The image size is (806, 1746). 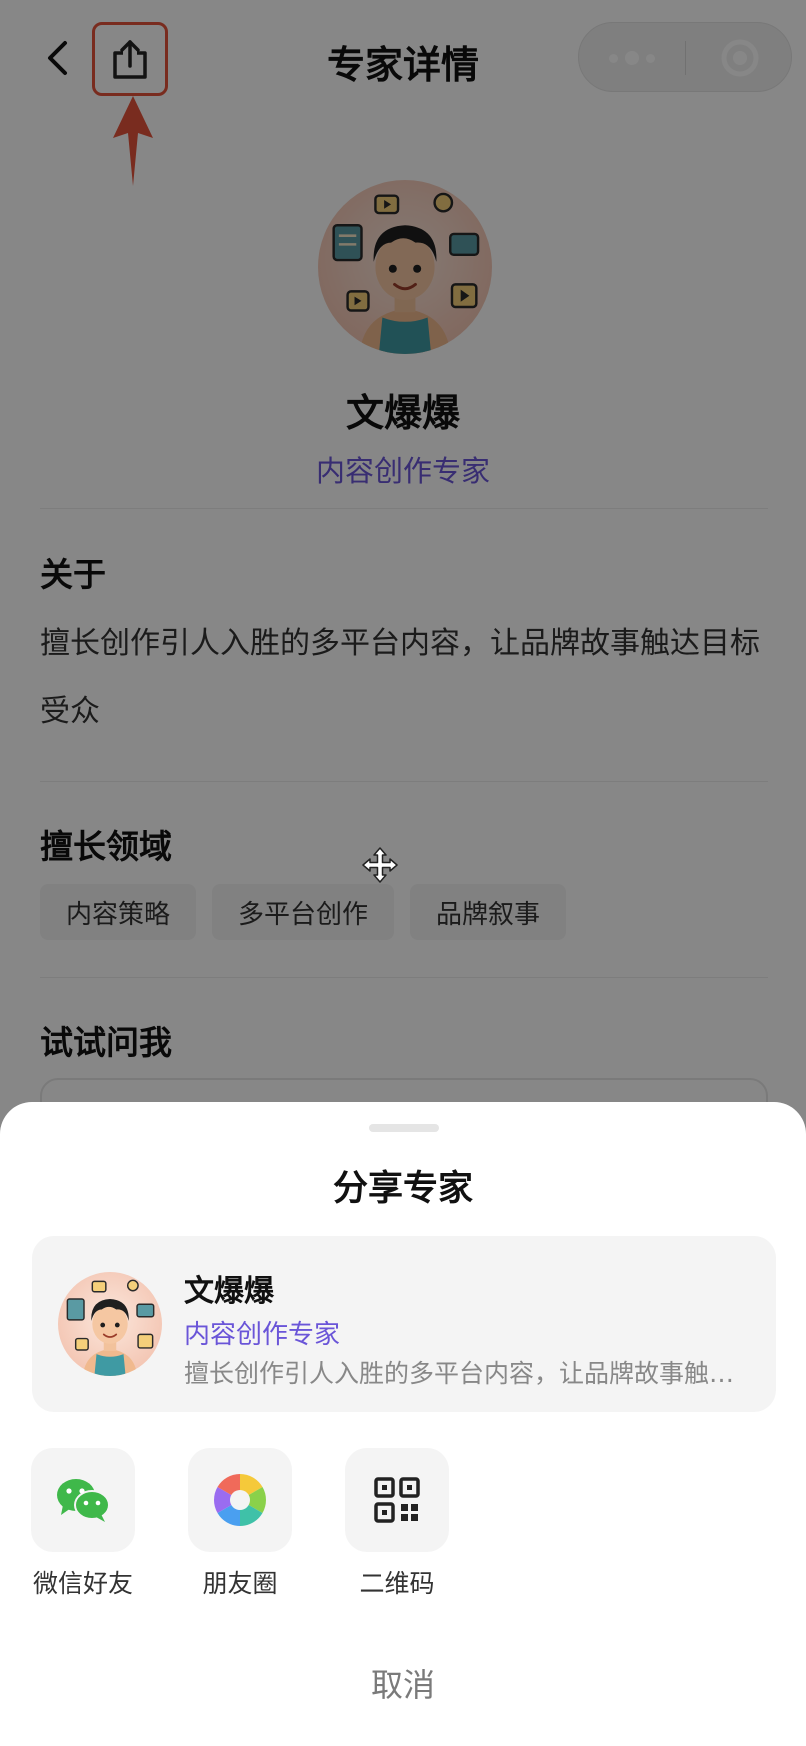 What do you see at coordinates (262, 1335) in the screenshot?
I see `card-expert-role: 内容创作专家` at bounding box center [262, 1335].